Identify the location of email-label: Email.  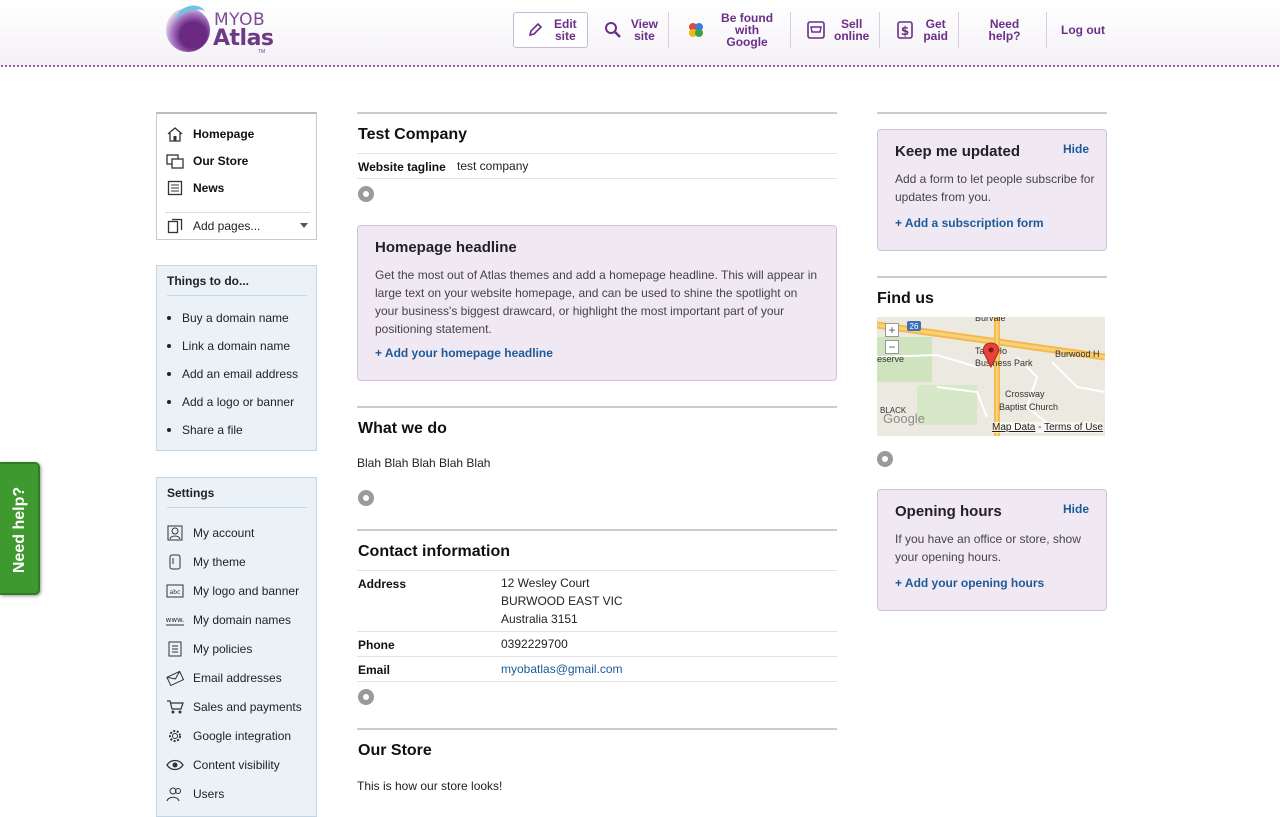
(374, 670).